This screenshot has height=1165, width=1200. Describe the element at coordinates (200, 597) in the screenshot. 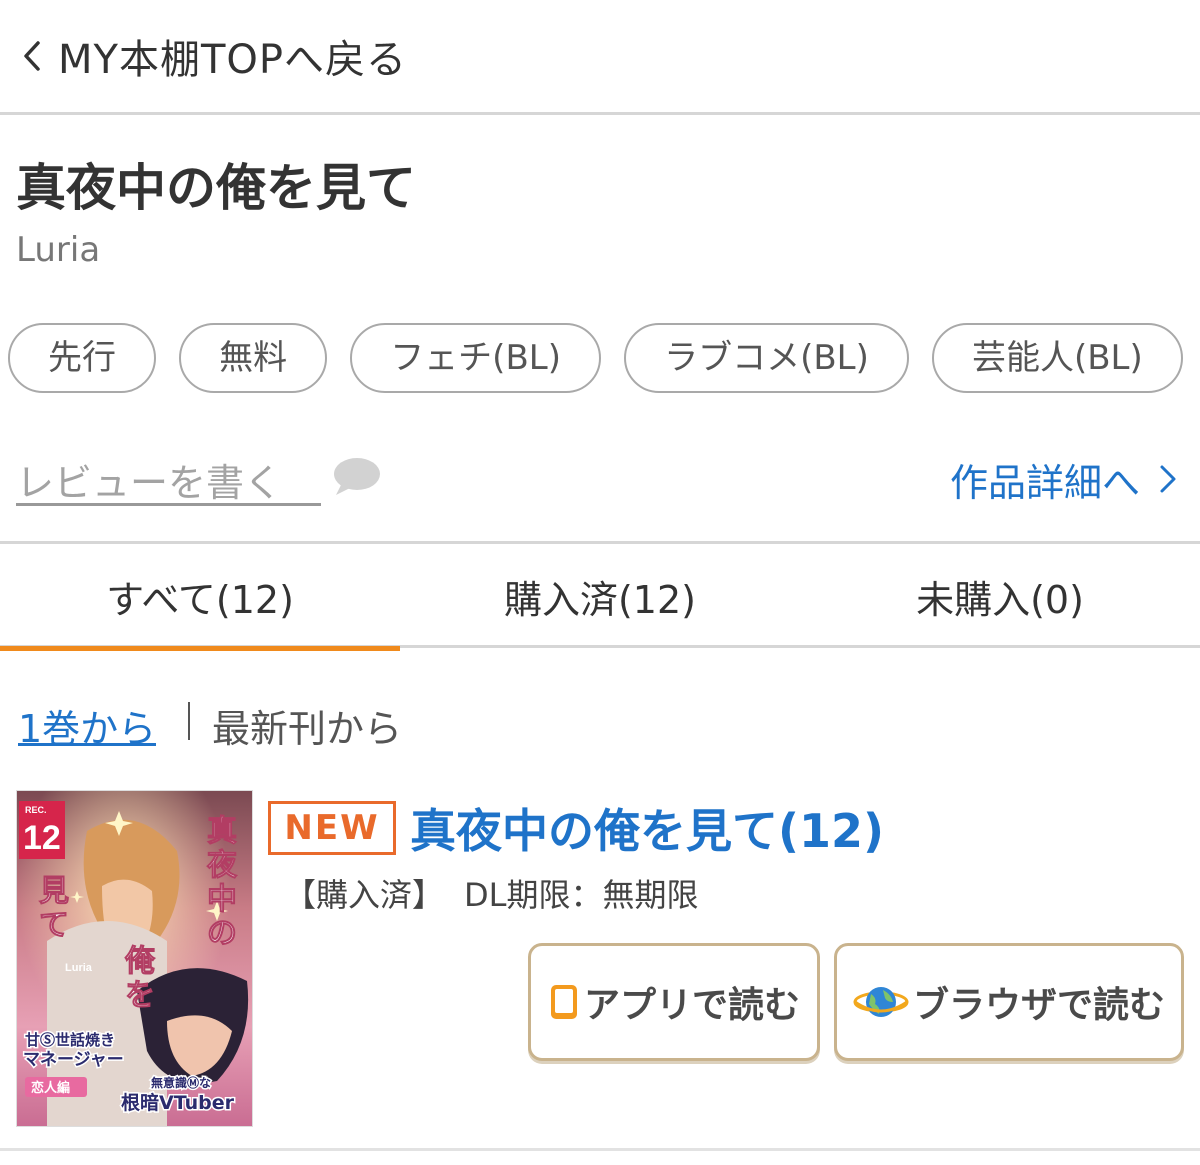

I see `tab-all: すべて(12)` at that location.